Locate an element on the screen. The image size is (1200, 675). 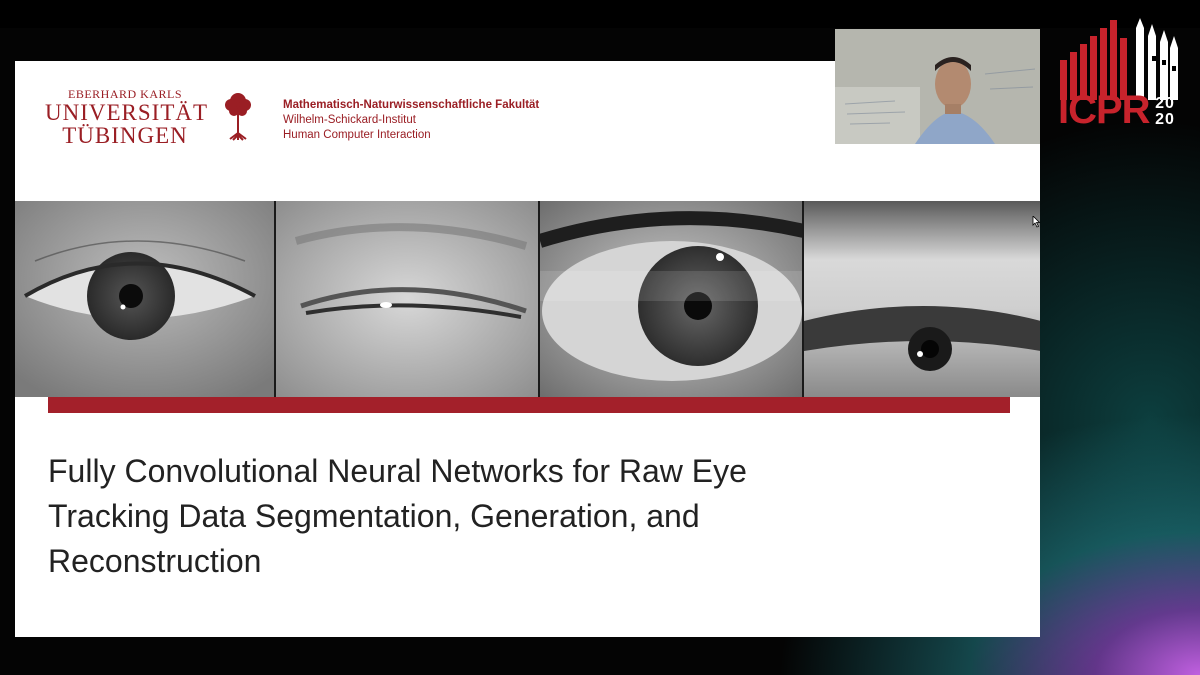
faculty-line-3: Human Computer Interaction is located at coordinates (357, 135).